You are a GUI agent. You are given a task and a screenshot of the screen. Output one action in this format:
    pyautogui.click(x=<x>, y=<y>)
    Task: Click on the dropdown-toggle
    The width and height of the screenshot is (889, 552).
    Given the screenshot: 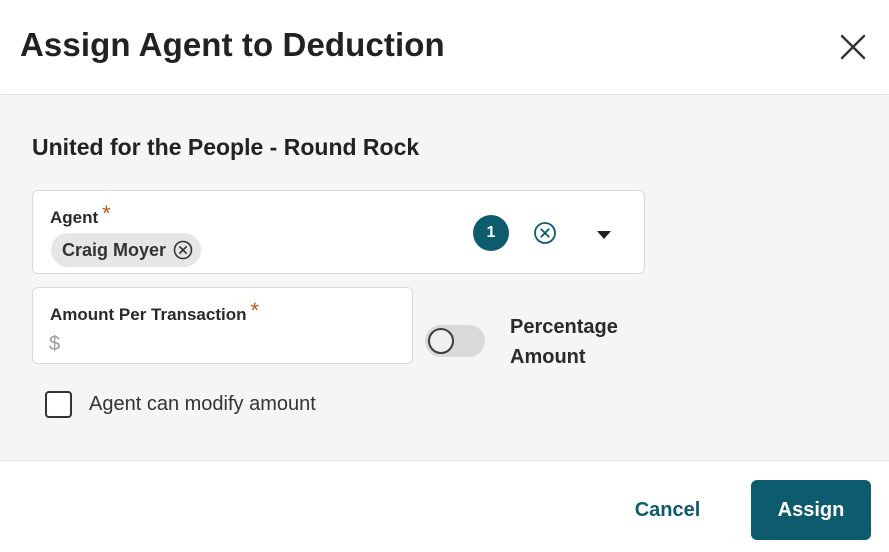 What is the action you would take?
    pyautogui.click(x=604, y=233)
    